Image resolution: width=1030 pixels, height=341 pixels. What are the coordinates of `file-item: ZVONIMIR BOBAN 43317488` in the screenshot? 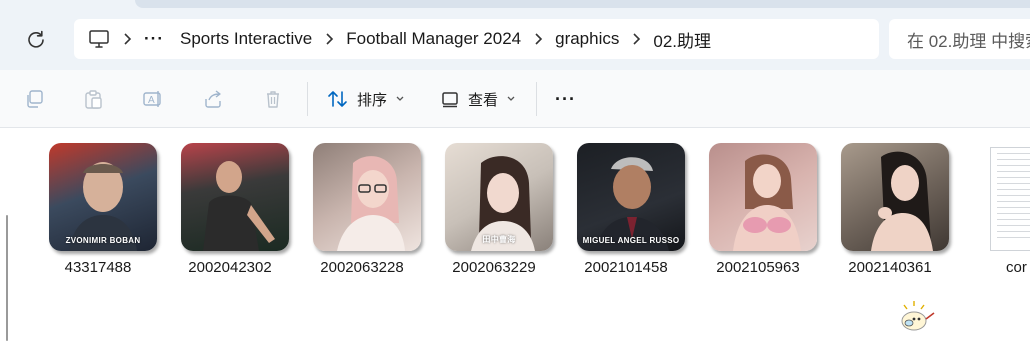 It's located at (98, 213).